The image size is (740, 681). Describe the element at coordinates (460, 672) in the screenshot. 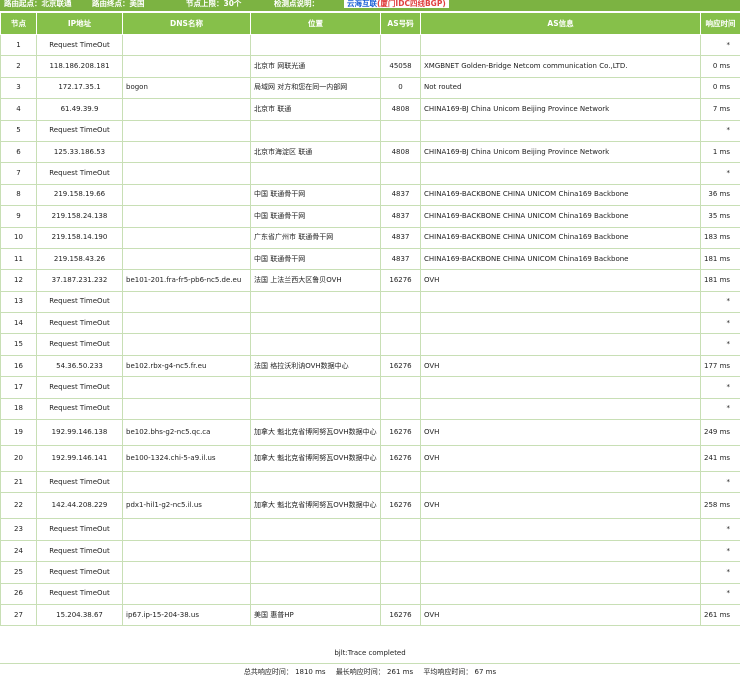

I see `avg-response-time: 平均响应时间： 67 ms` at that location.